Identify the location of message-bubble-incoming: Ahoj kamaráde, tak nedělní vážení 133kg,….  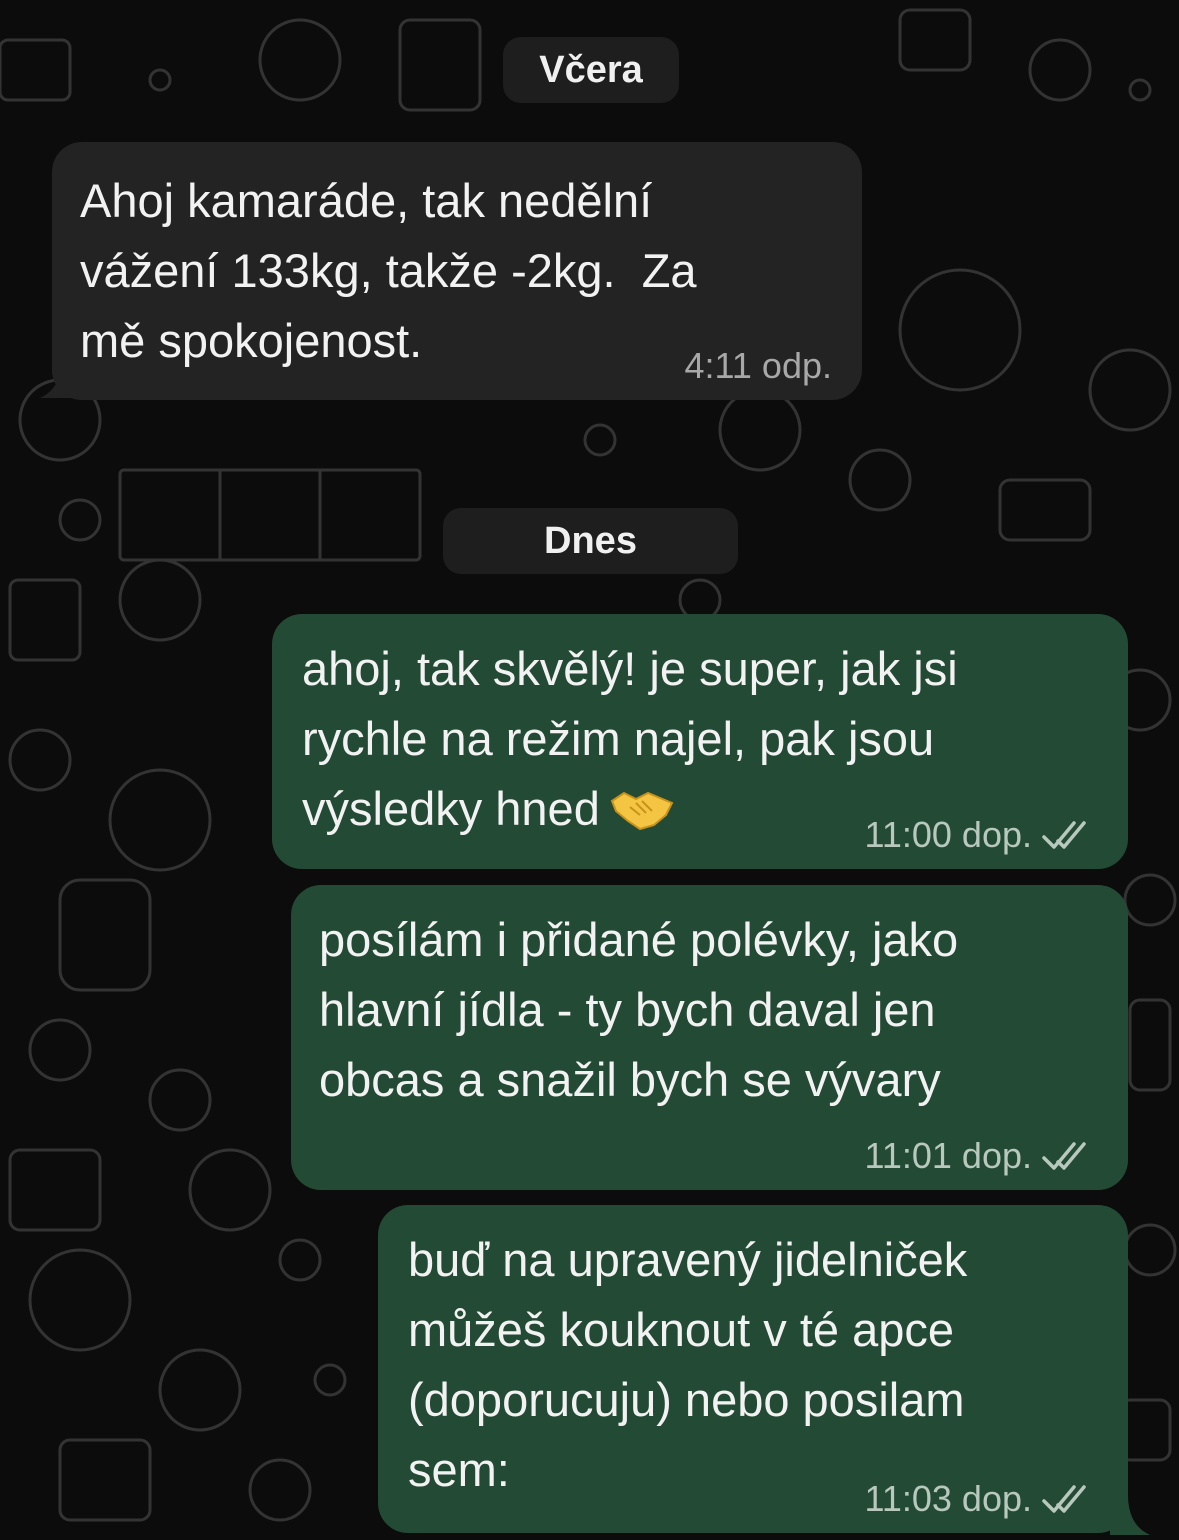
(457, 271).